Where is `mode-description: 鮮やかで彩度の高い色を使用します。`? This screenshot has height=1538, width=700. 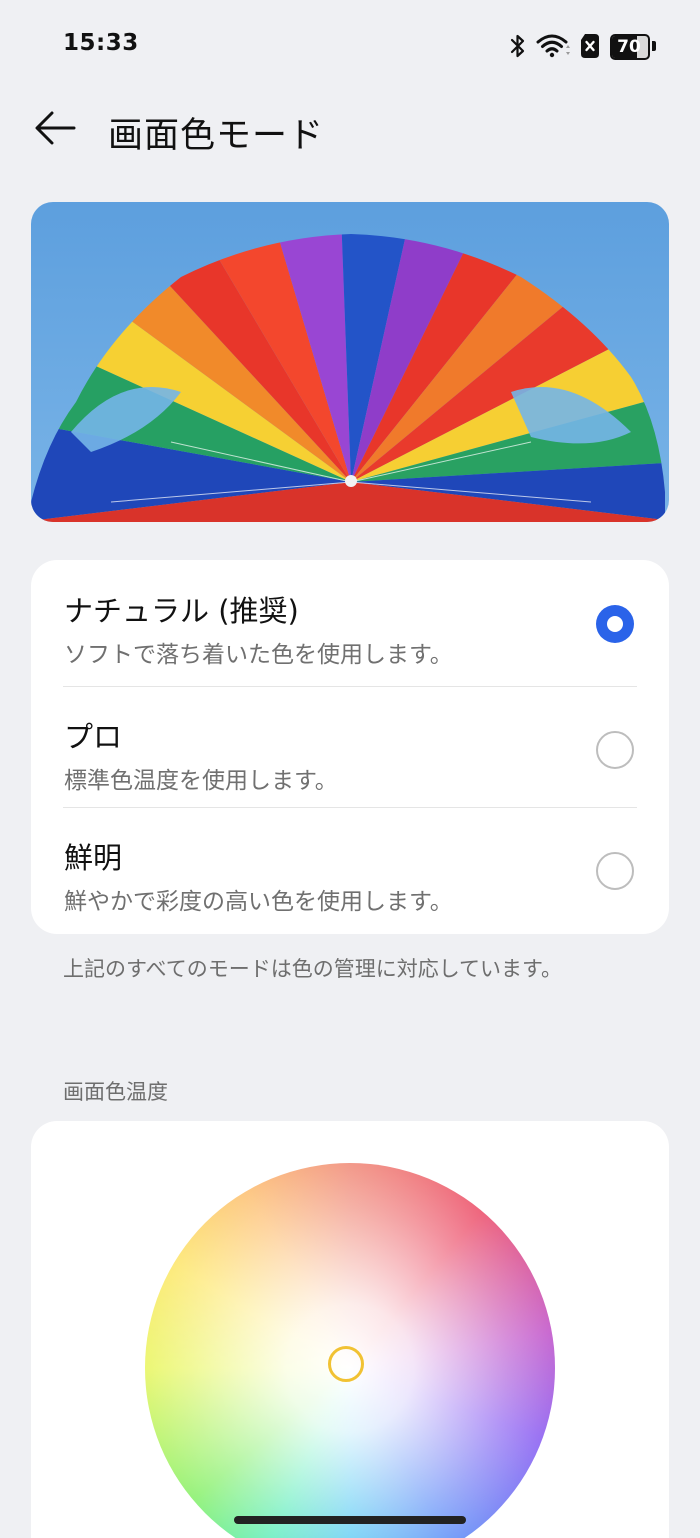 mode-description: 鮮やかで彩度の高い色を使用します。 is located at coordinates (258, 902).